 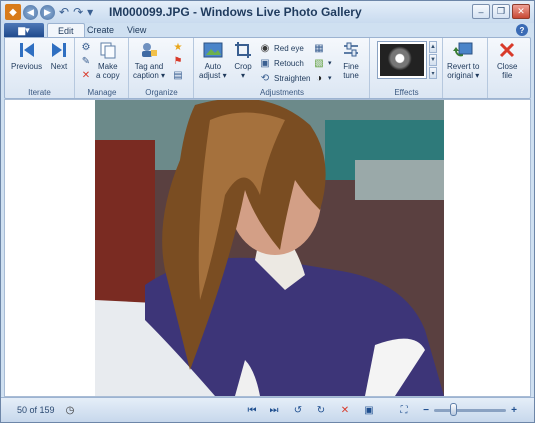 I want to click on group-manage: ⚙ ✎ ✕ Make a copy Manage, so click(x=102, y=68).